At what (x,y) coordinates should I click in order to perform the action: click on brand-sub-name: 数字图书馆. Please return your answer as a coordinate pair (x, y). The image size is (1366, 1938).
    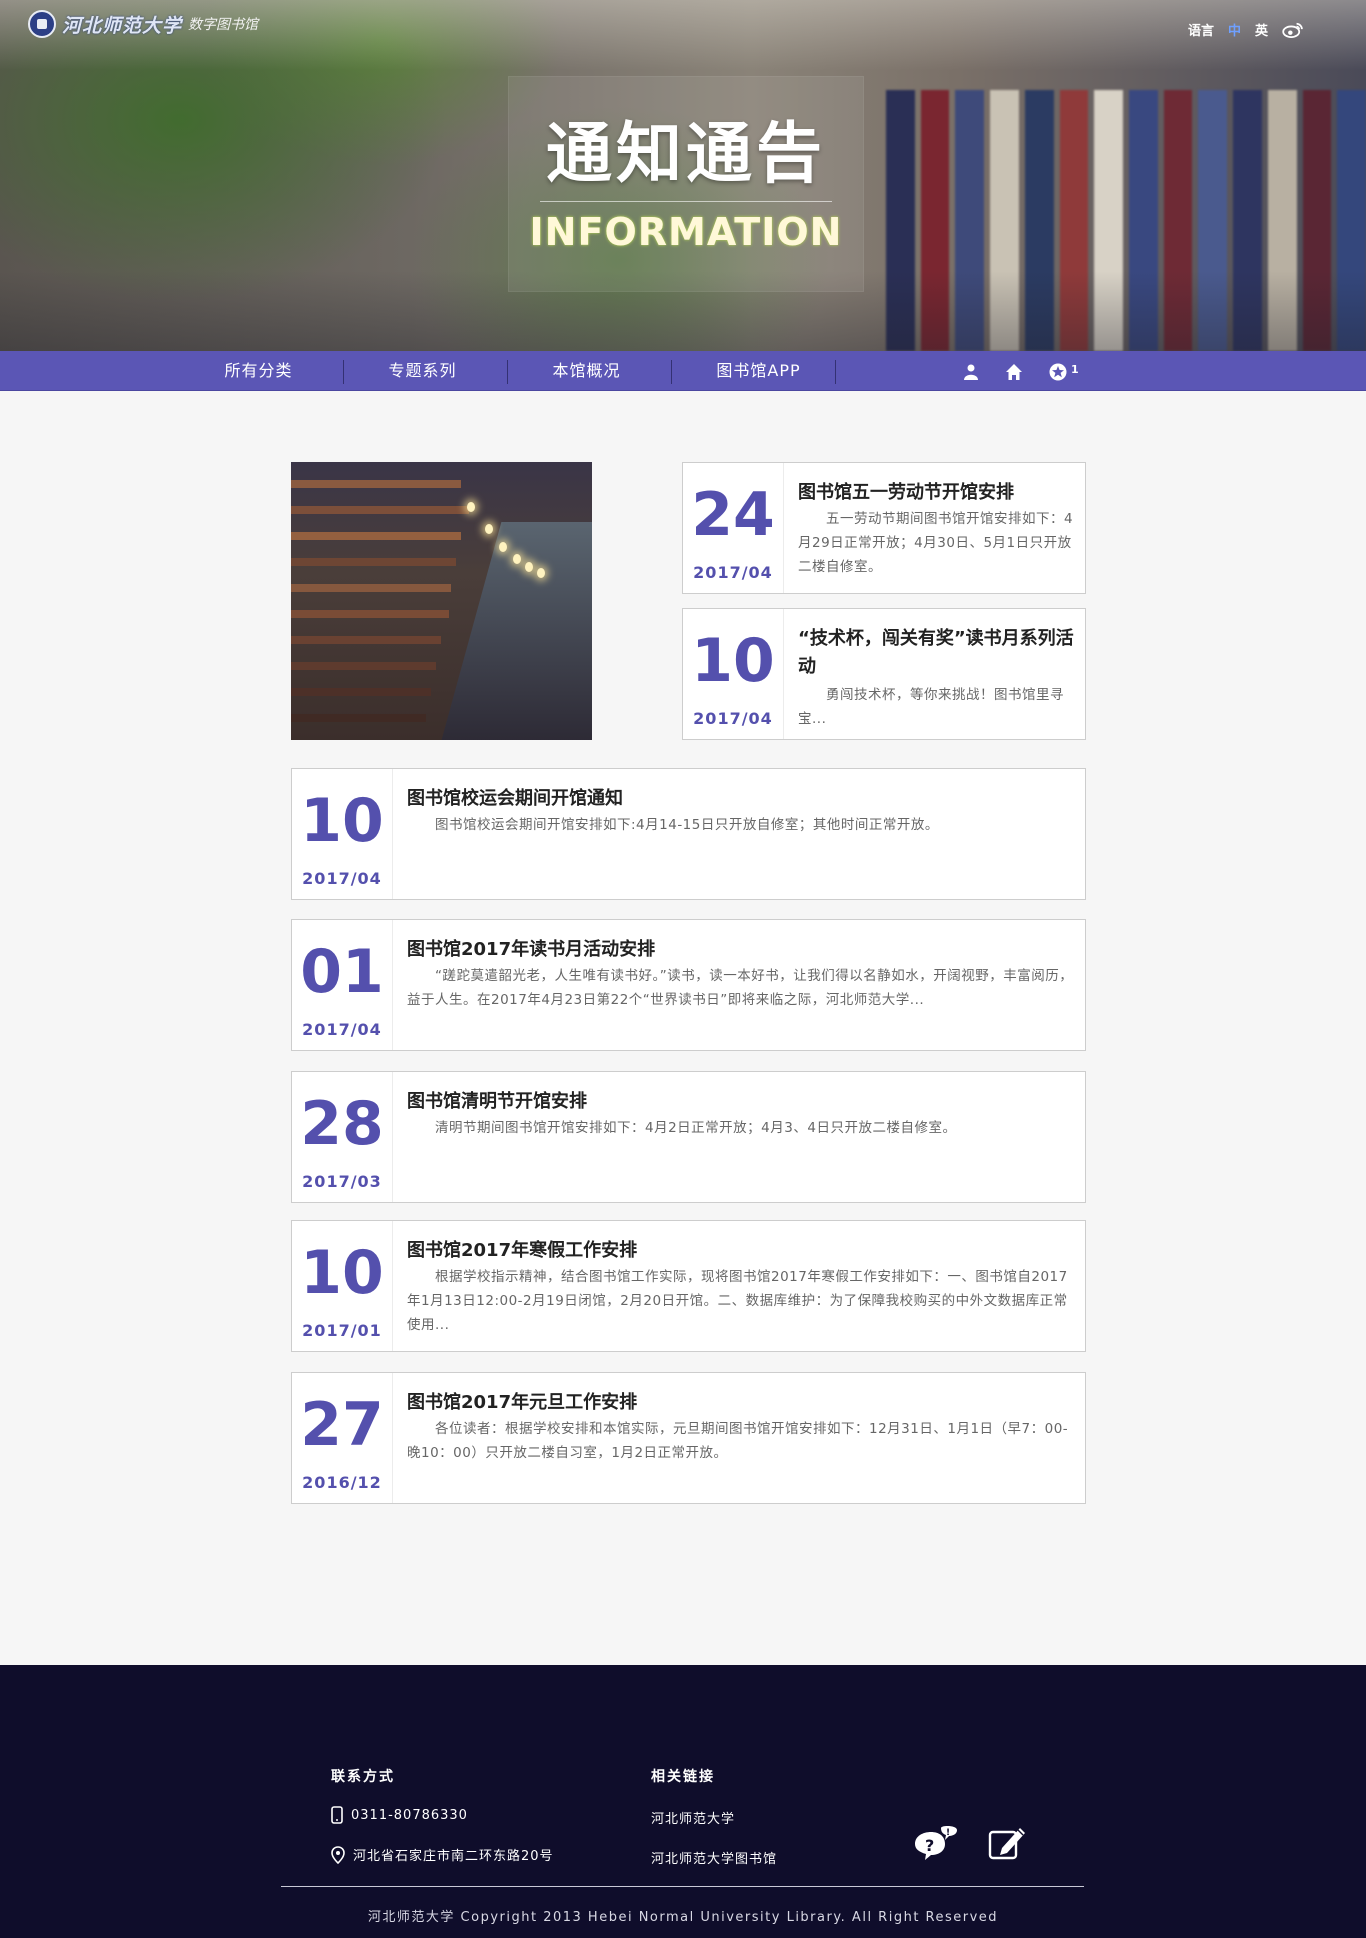
    Looking at the image, I should click on (223, 25).